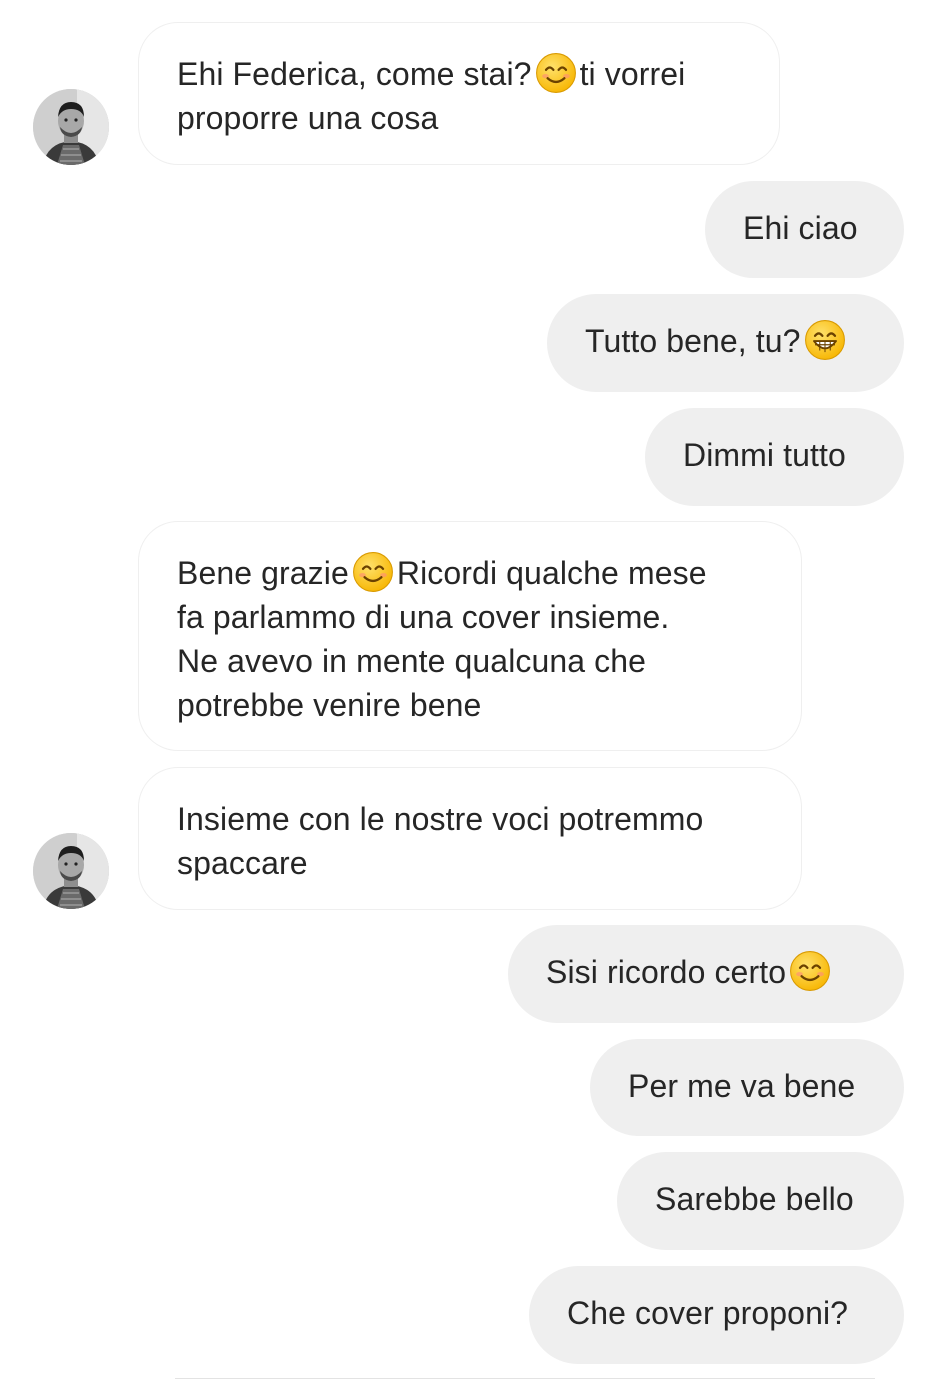 The width and height of the screenshot is (939, 1380). Describe the element at coordinates (412, 661) in the screenshot. I see `message-line: Ne avevo in mente qualcuna che` at that location.